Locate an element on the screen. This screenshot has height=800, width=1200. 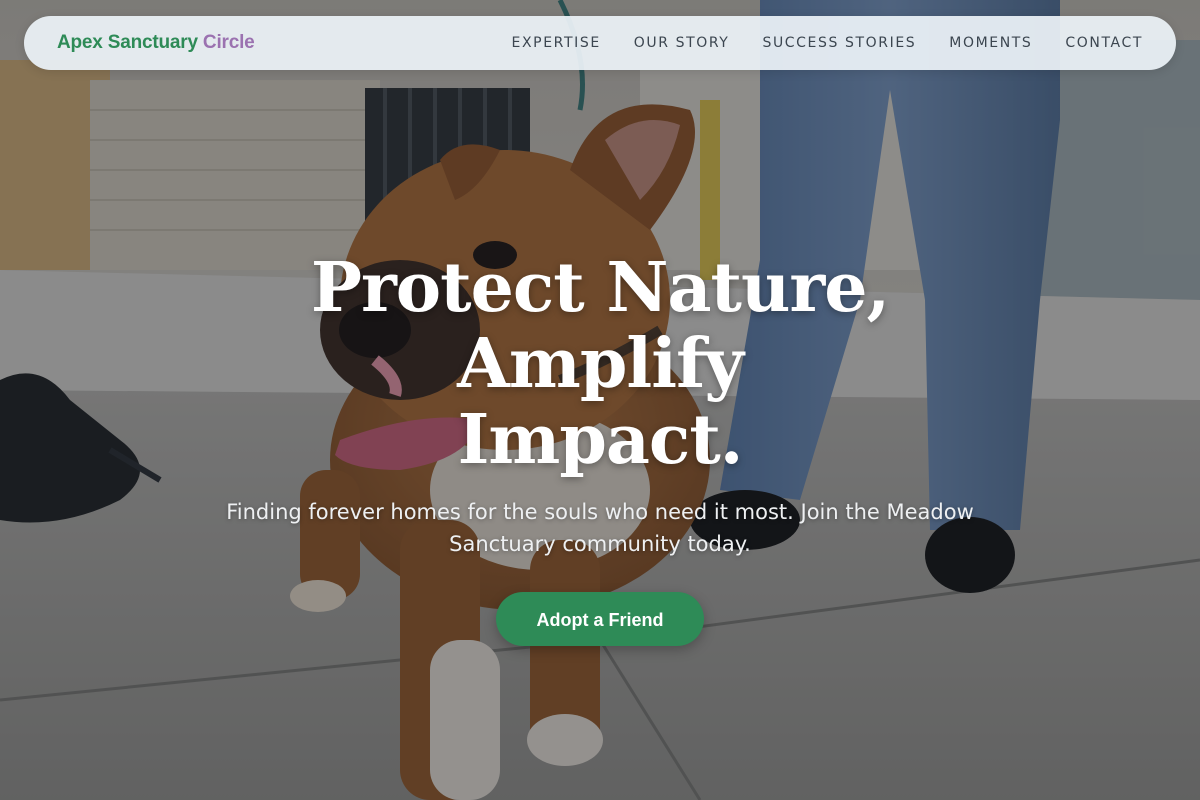
hero-title-line1: Protect Nature, Amplify is located at coordinates (600, 326).